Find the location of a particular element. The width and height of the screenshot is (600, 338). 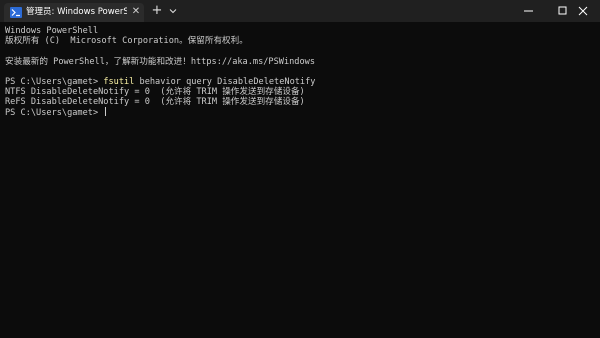

close-button is located at coordinates (583, 11).